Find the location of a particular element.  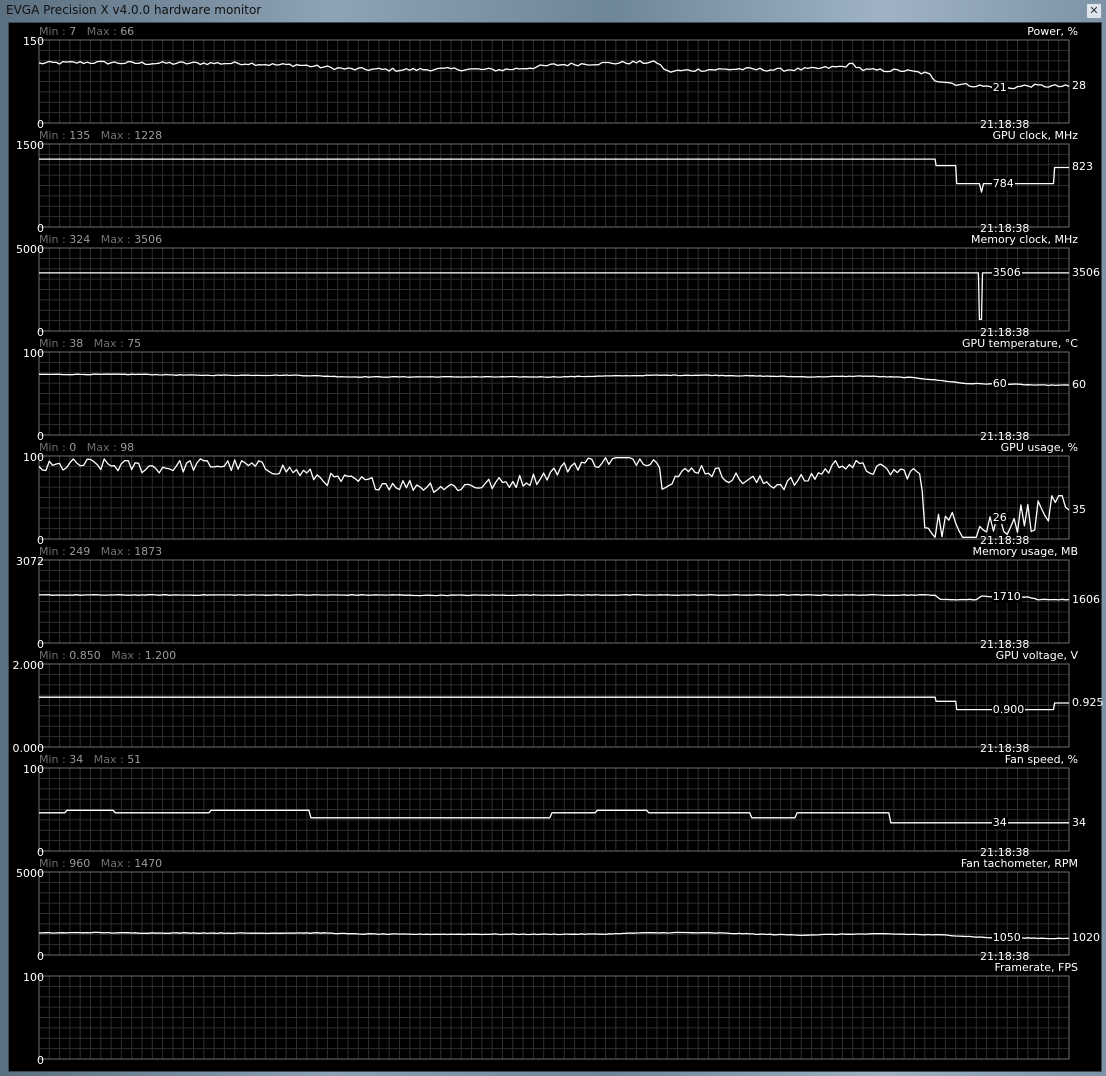

min-value: 135 is located at coordinates (80, 135).